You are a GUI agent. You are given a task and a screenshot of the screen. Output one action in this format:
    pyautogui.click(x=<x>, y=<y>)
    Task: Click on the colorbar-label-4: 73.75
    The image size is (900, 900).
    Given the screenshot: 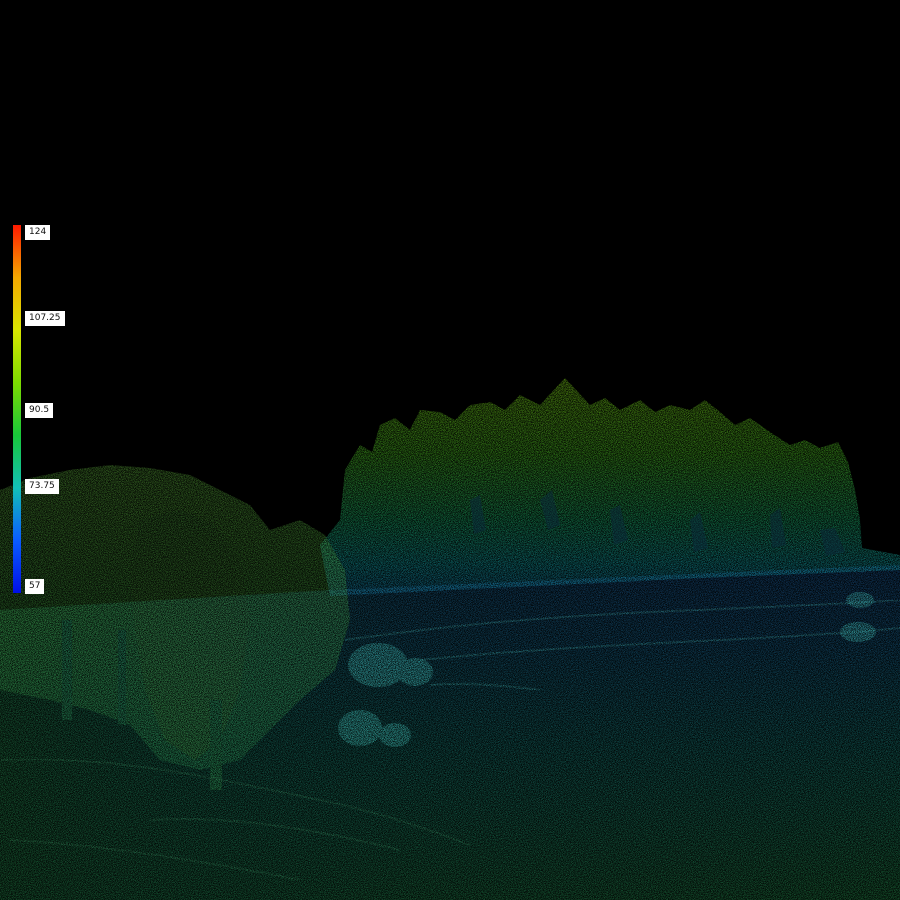 What is the action you would take?
    pyautogui.click(x=42, y=486)
    